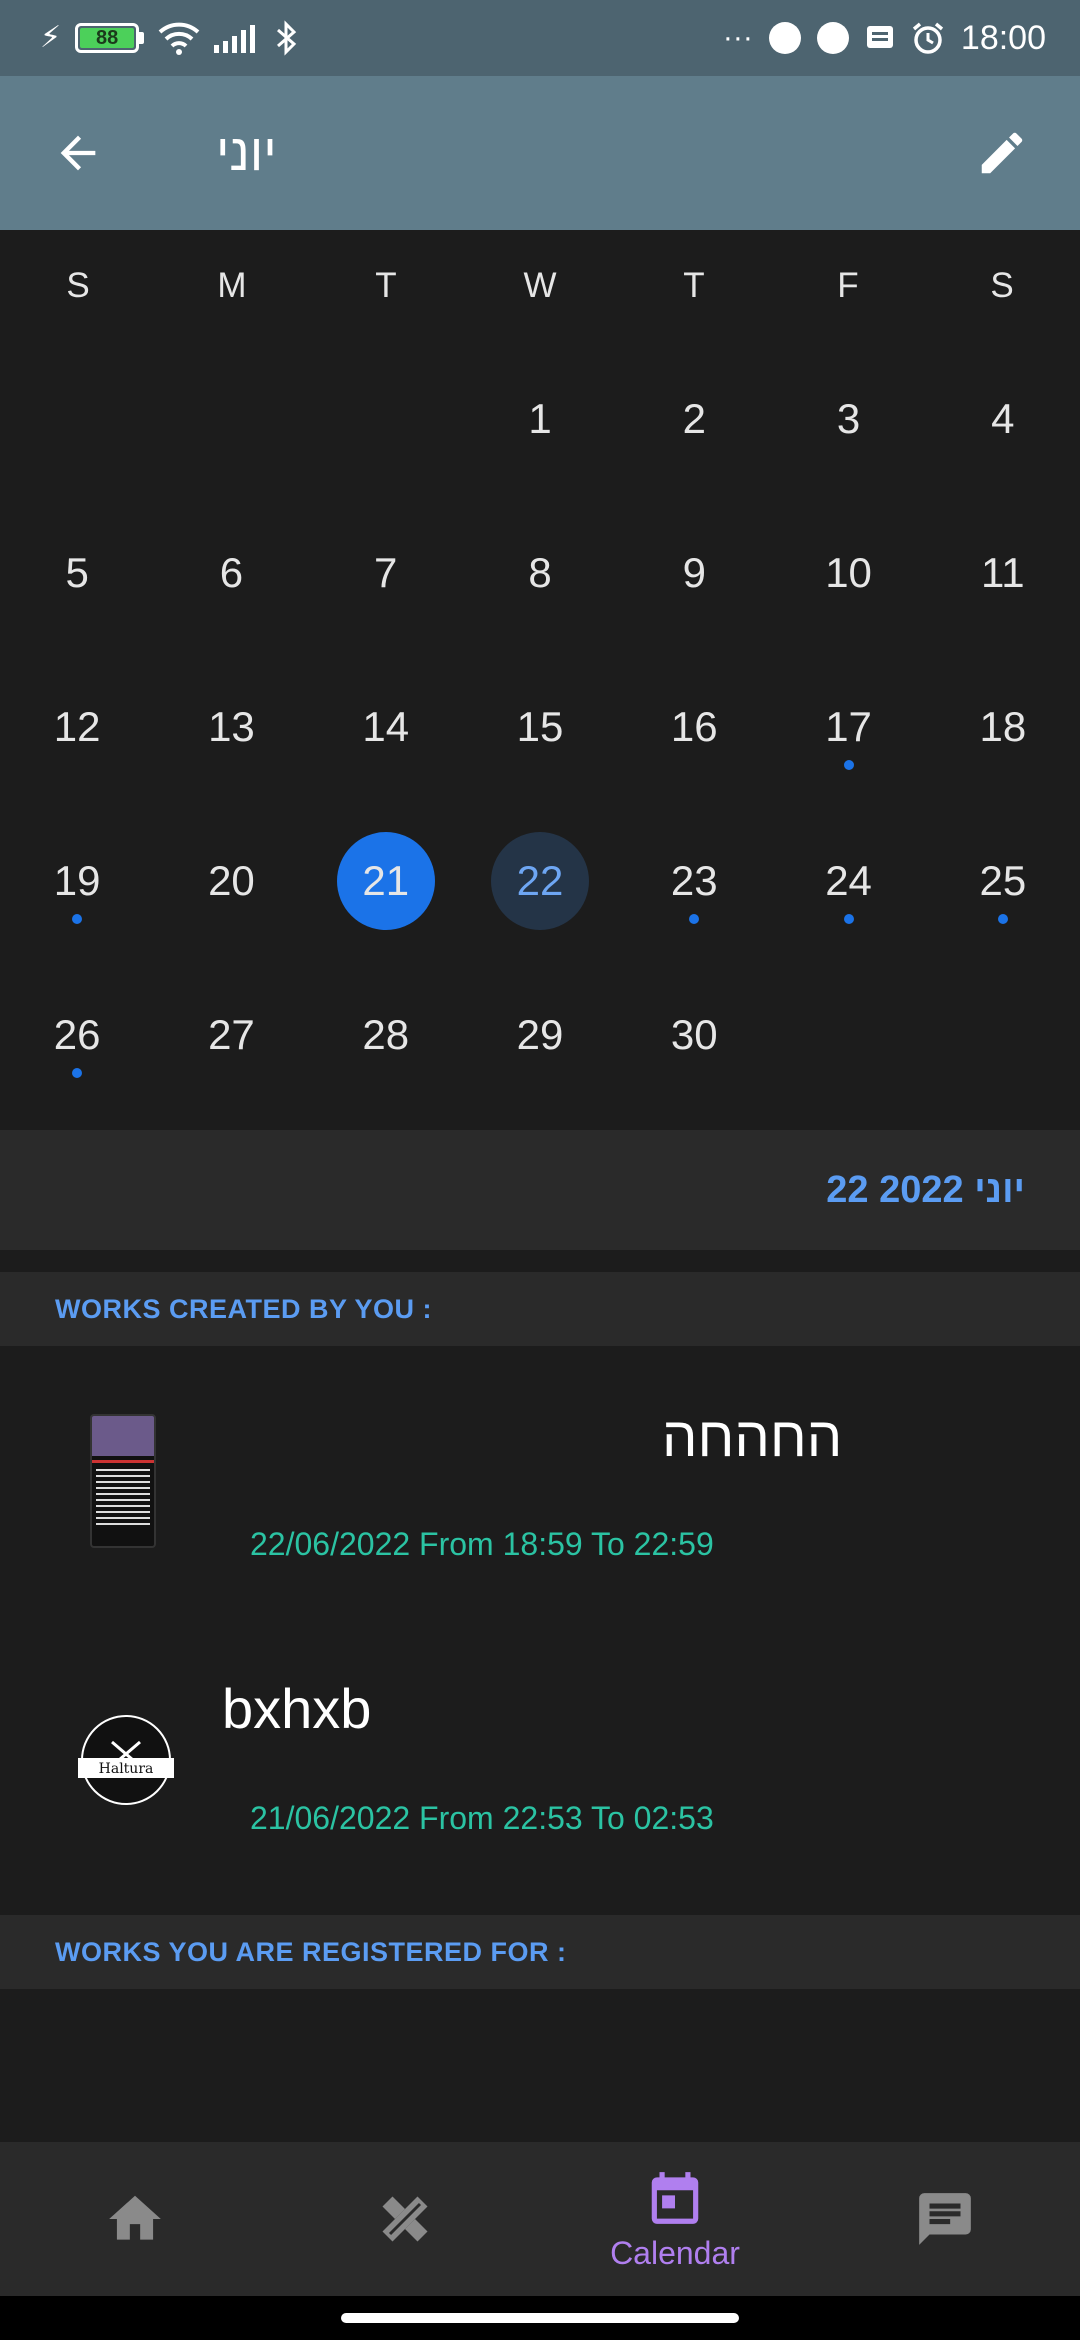 This screenshot has height=2340, width=1080. Describe the element at coordinates (1003, 37) in the screenshot. I see `clock: 18:00` at that location.